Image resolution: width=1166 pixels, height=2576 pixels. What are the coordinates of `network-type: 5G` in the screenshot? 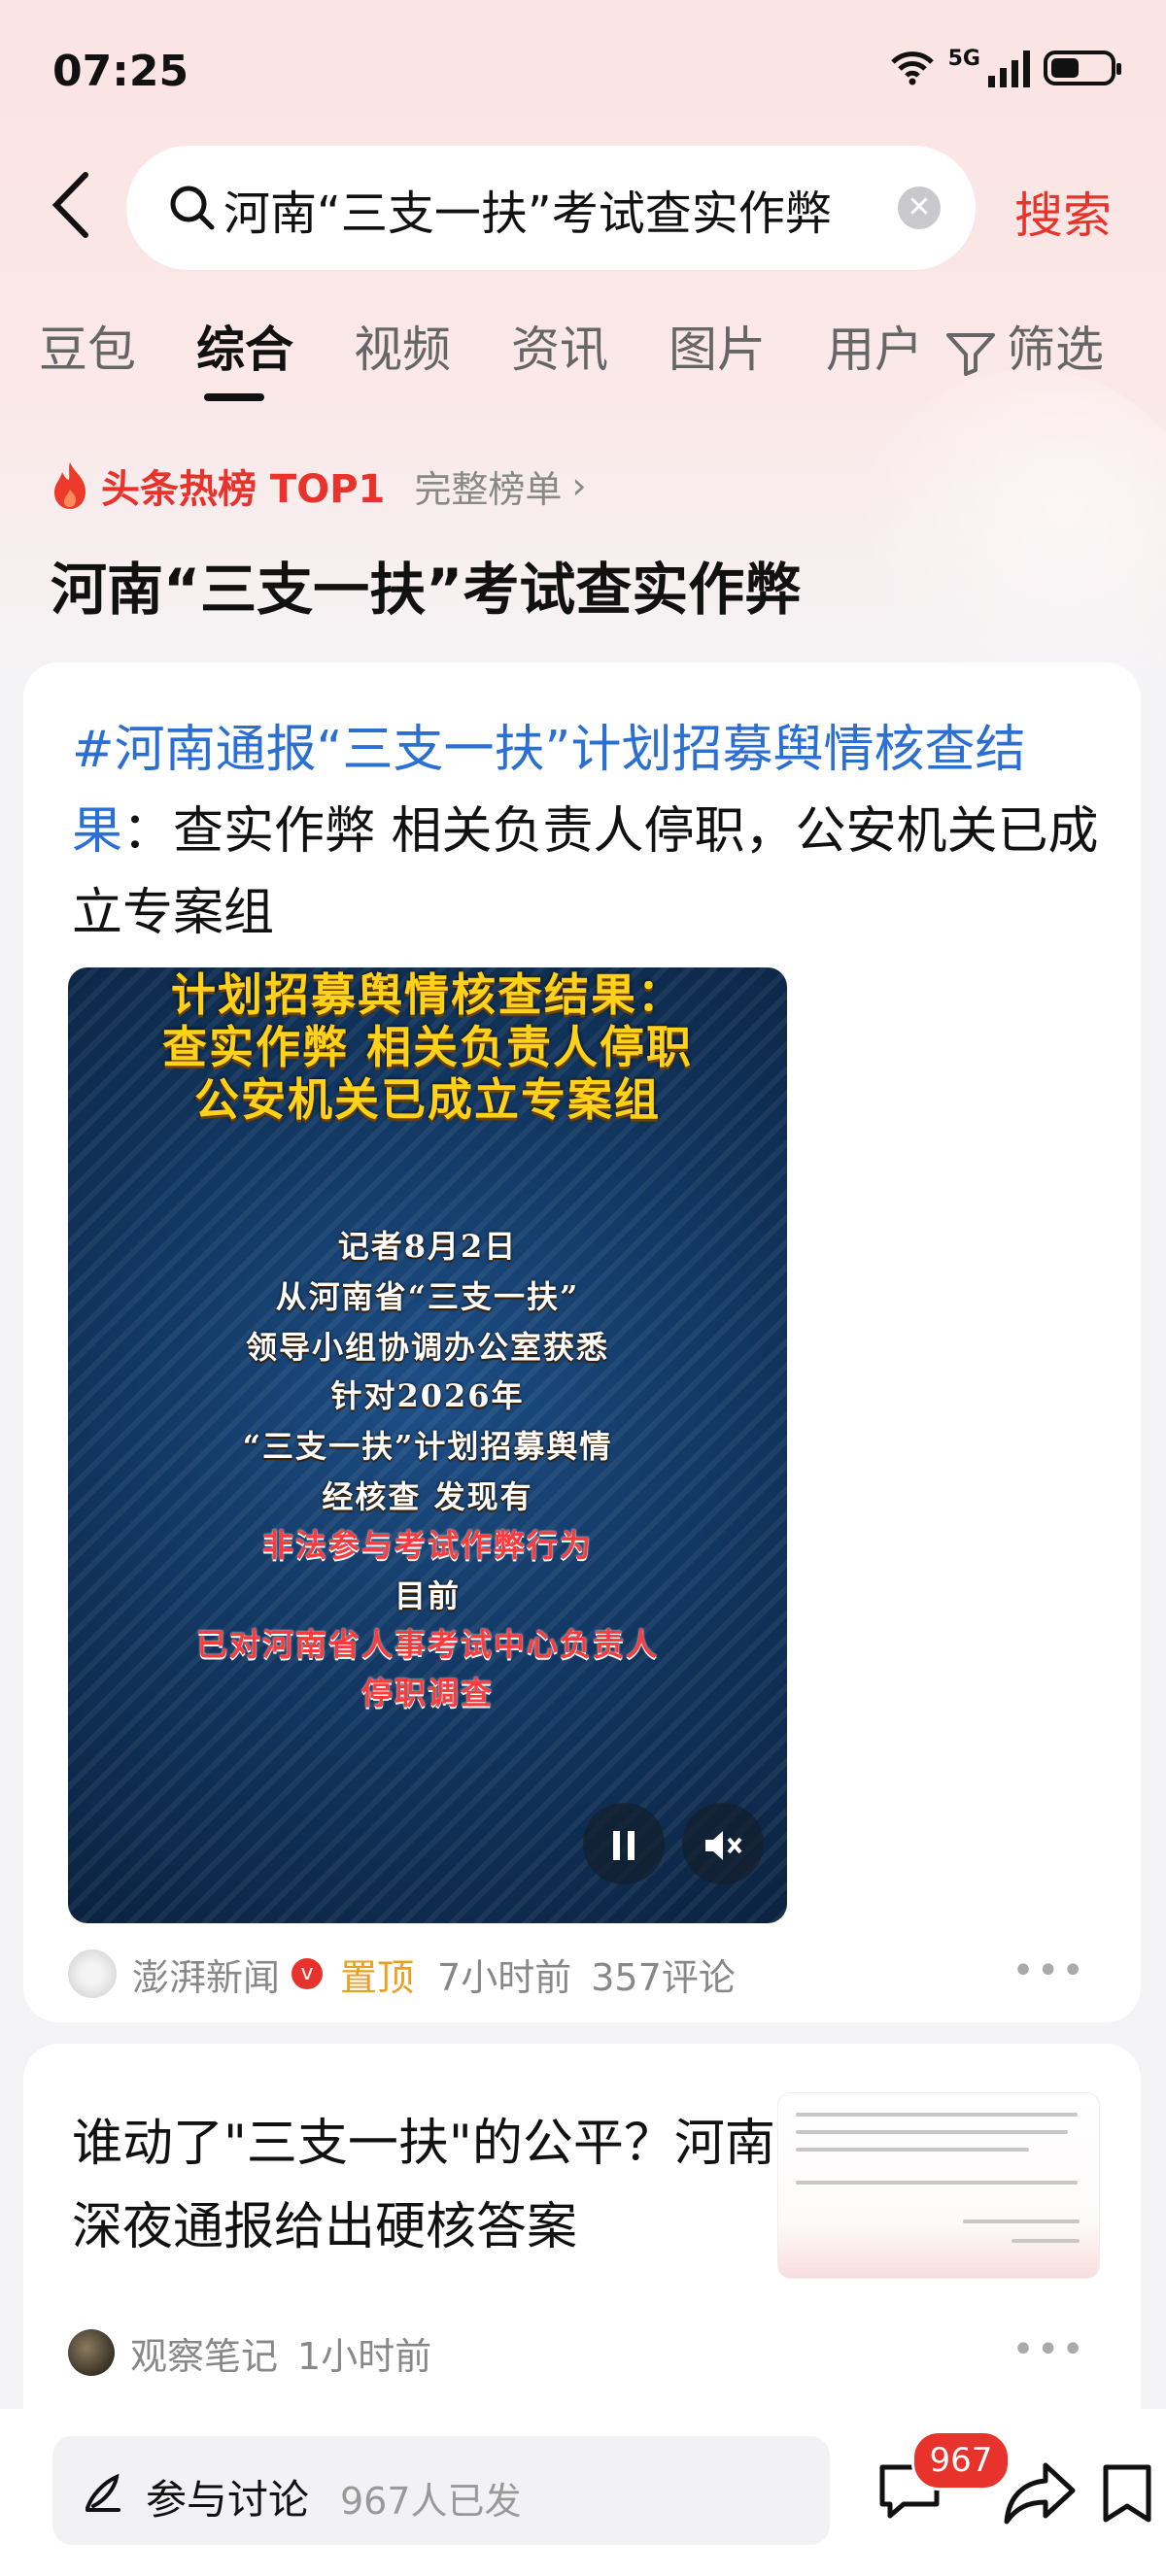 It's located at (963, 59).